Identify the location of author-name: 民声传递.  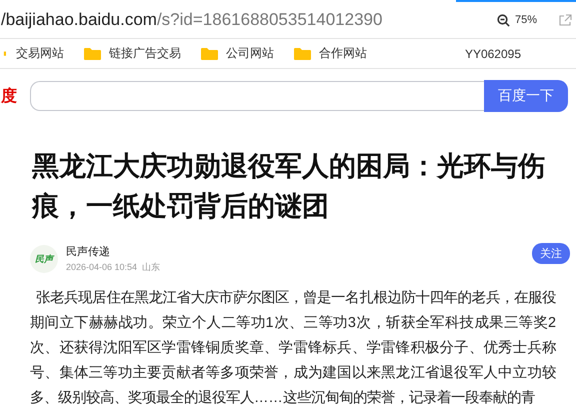
(295, 251).